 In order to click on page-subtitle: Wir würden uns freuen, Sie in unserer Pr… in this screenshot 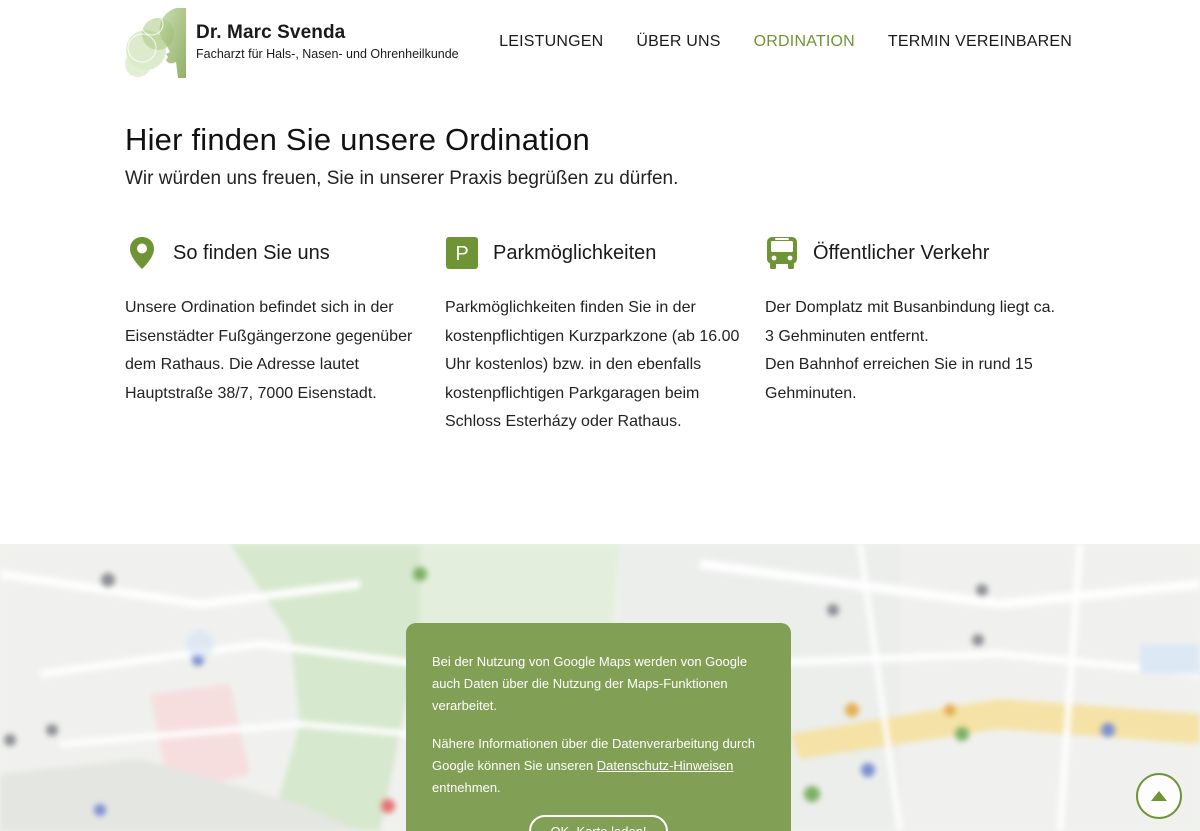, I will do `click(402, 178)`.